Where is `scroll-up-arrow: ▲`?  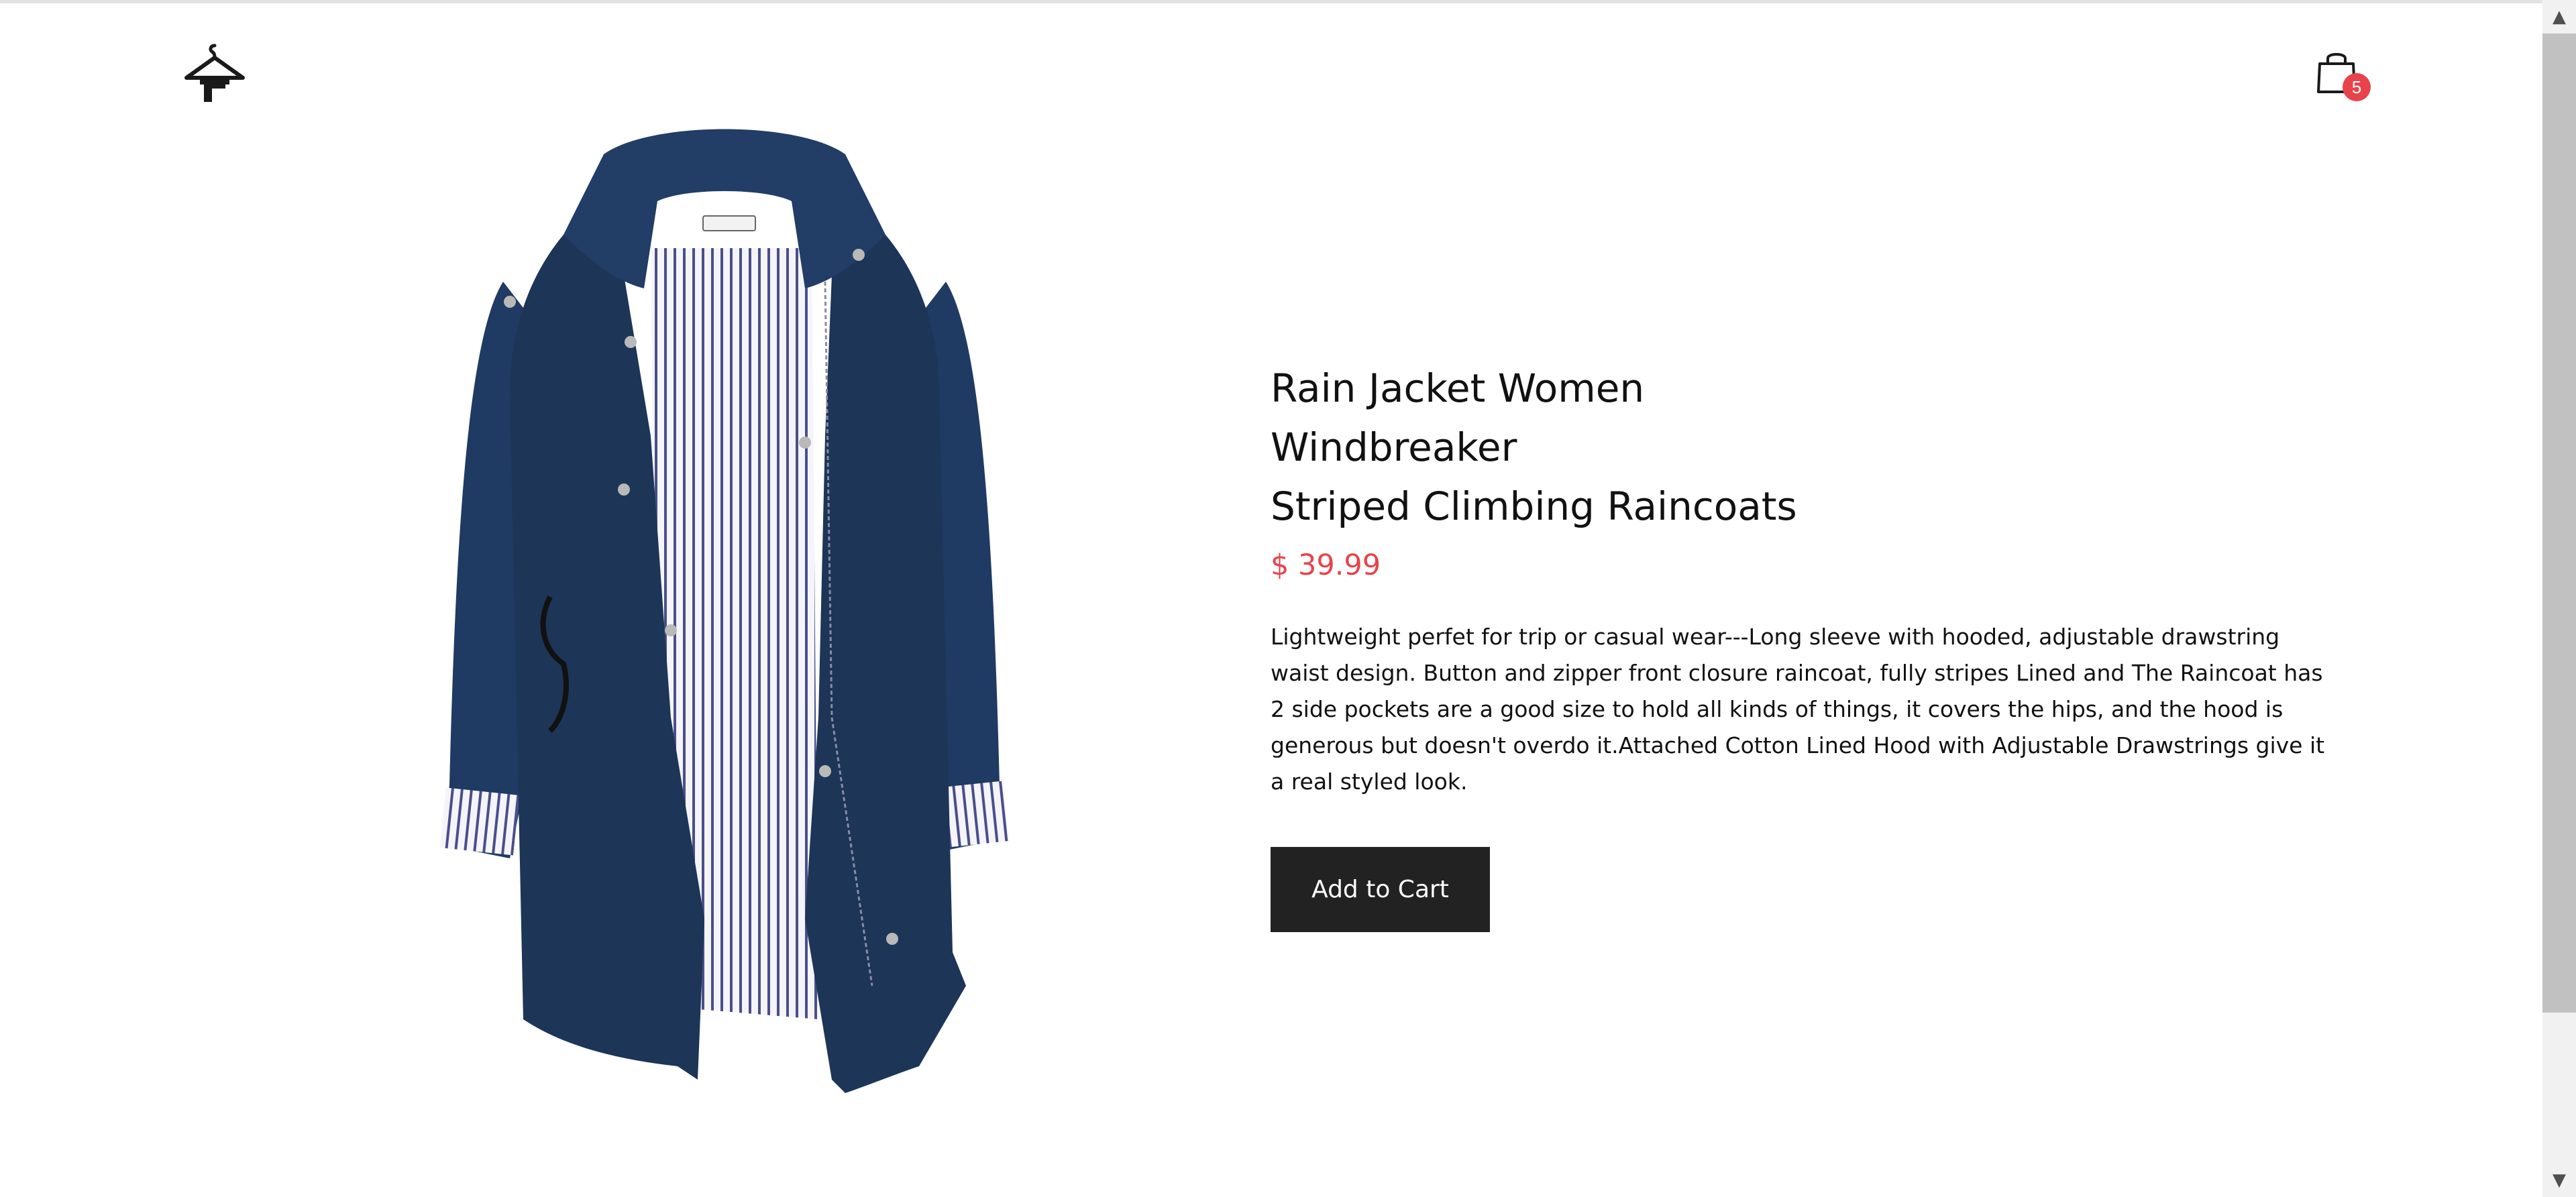 scroll-up-arrow: ▲ is located at coordinates (2559, 17).